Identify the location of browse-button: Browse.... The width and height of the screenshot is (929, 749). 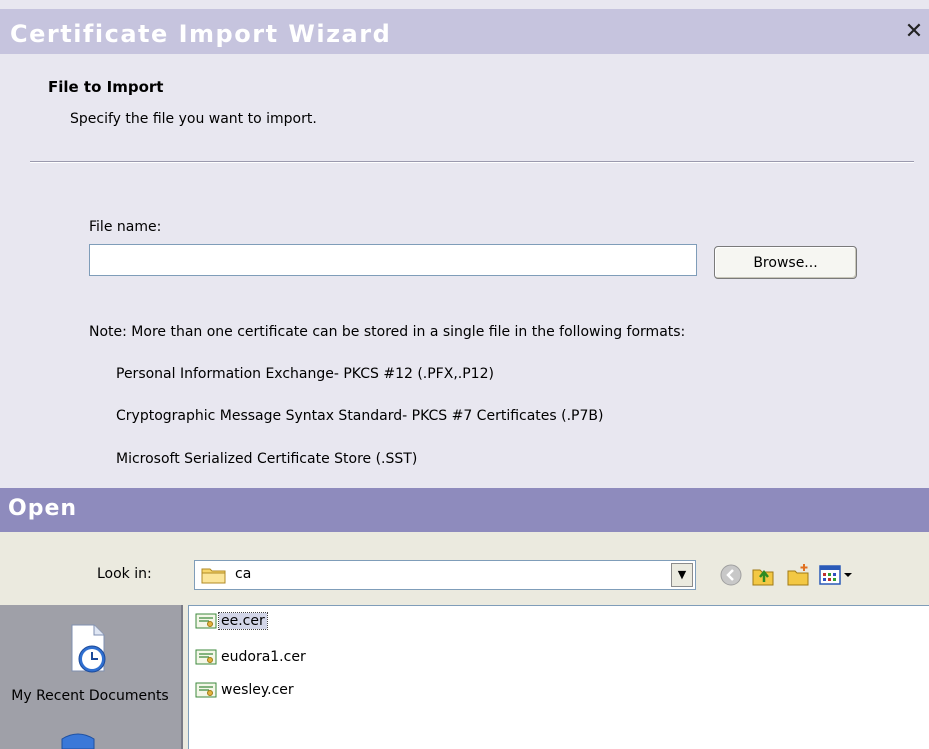
(785, 262).